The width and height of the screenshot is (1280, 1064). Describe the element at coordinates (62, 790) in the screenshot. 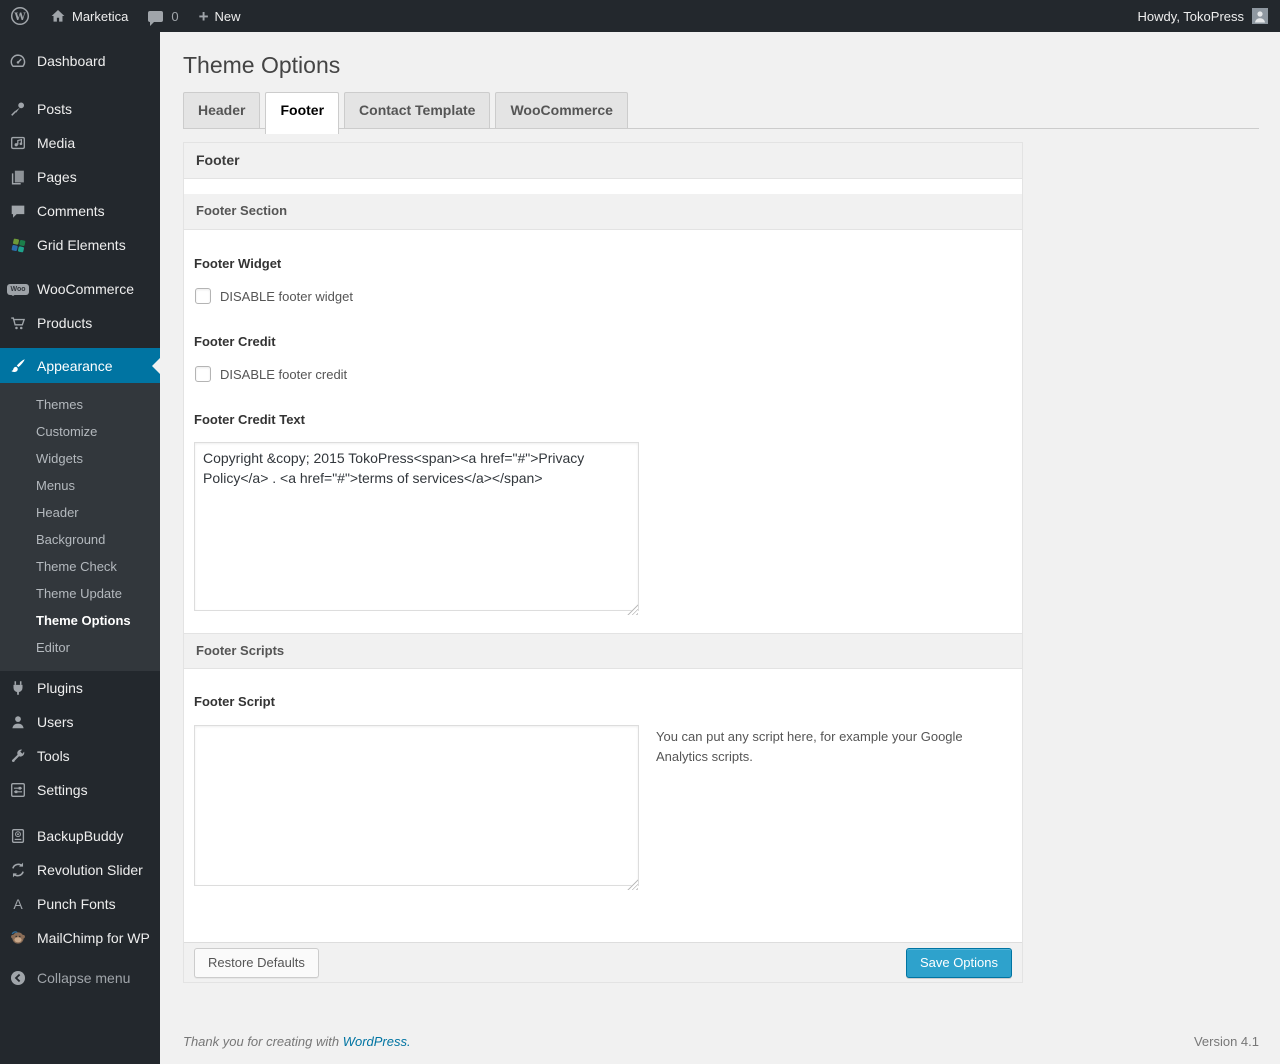

I see `sidebar-item-label: Settings` at that location.